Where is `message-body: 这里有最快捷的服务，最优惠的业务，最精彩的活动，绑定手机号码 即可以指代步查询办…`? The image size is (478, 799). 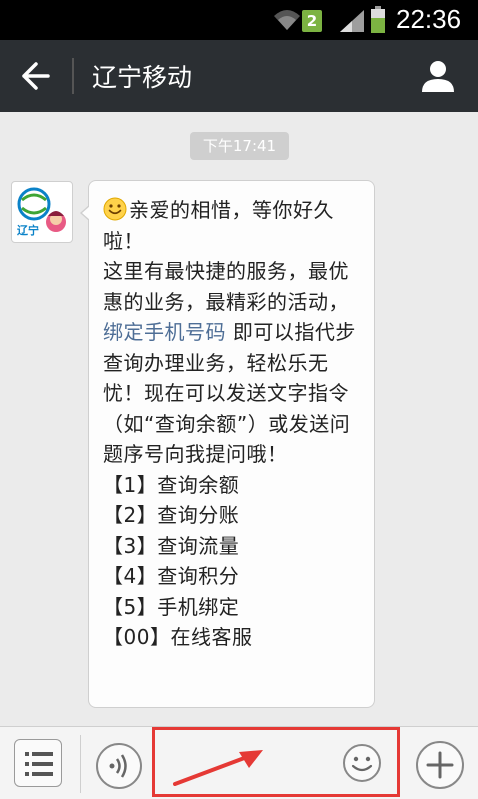
message-body: 这里有最快捷的服务，最优惠的业务，最精彩的活动，绑定手机号码 即可以指代步查询办… is located at coordinates (233, 363).